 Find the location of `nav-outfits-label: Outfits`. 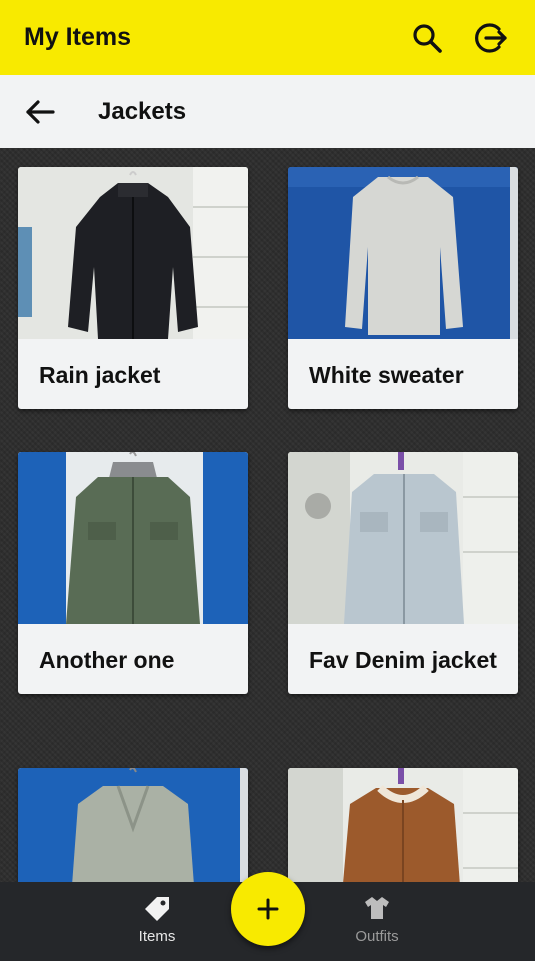

nav-outfits-label: Outfits is located at coordinates (377, 936).